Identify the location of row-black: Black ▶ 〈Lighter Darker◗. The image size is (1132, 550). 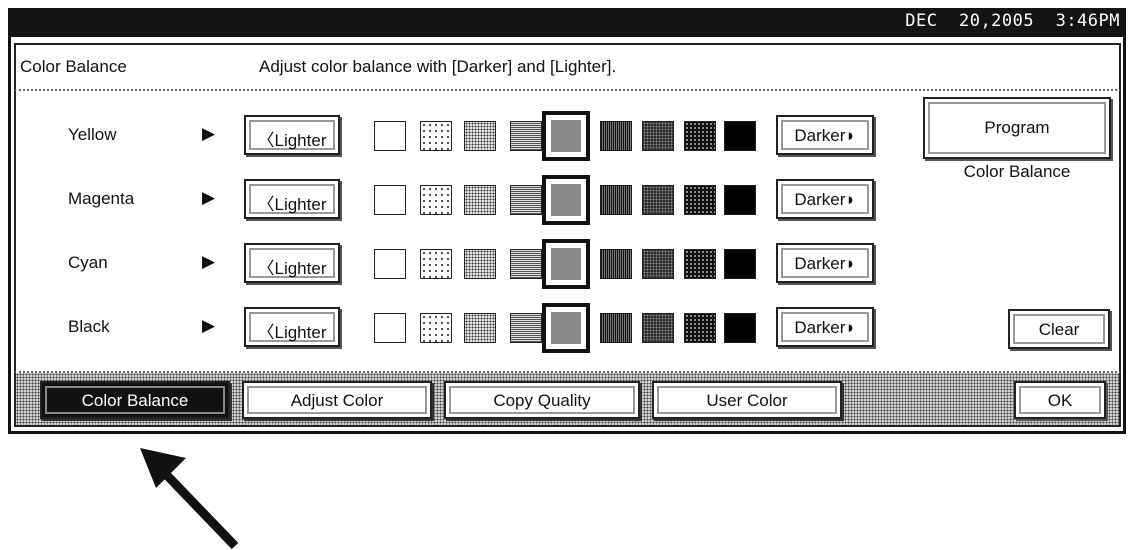
(567, 328).